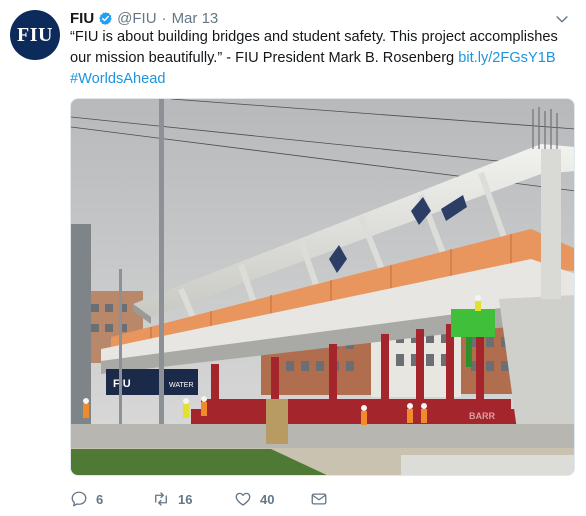  Describe the element at coordinates (220, 499) in the screenshot. I see `tweet-actions: 6 16 40` at that location.